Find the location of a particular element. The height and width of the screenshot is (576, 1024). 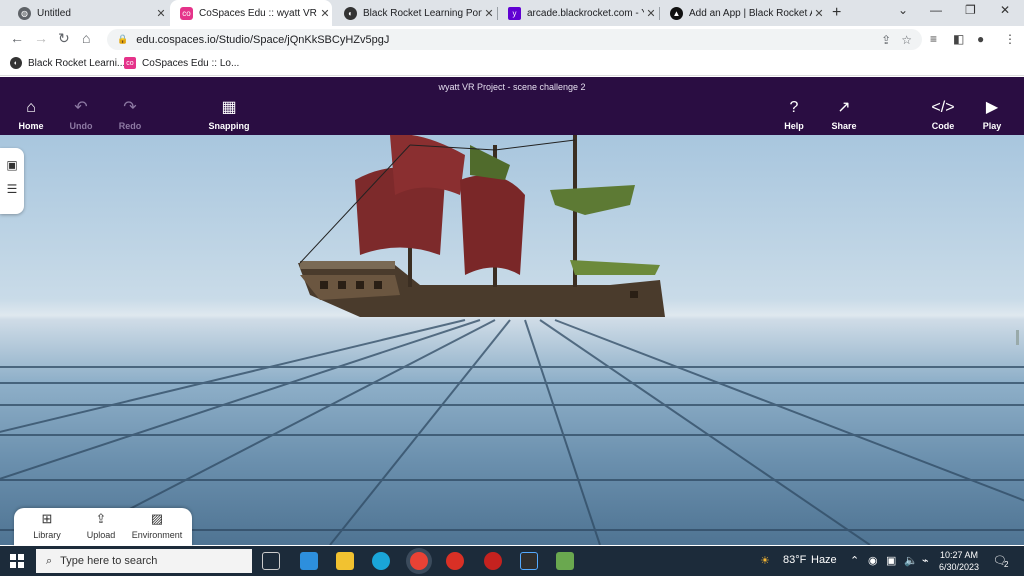

volume-icon: 🔈 is located at coordinates (911, 560).